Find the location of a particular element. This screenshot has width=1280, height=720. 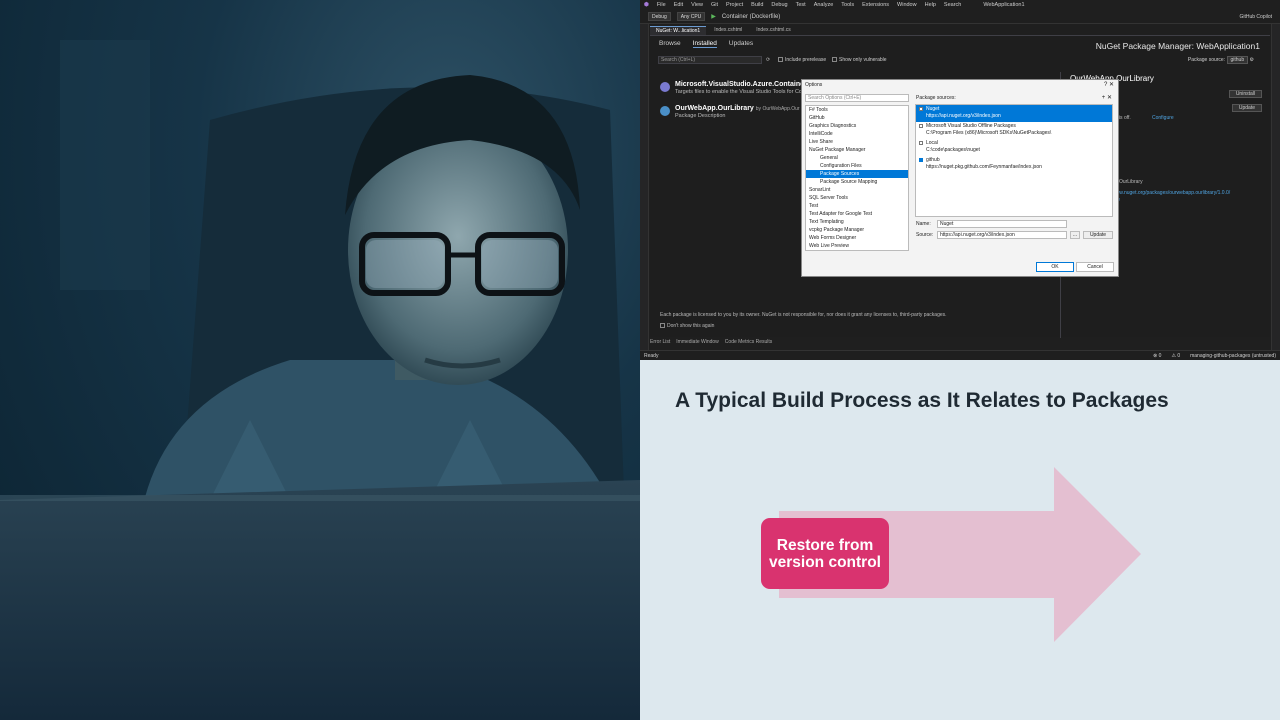

menu-window: Window is located at coordinates (907, 5).